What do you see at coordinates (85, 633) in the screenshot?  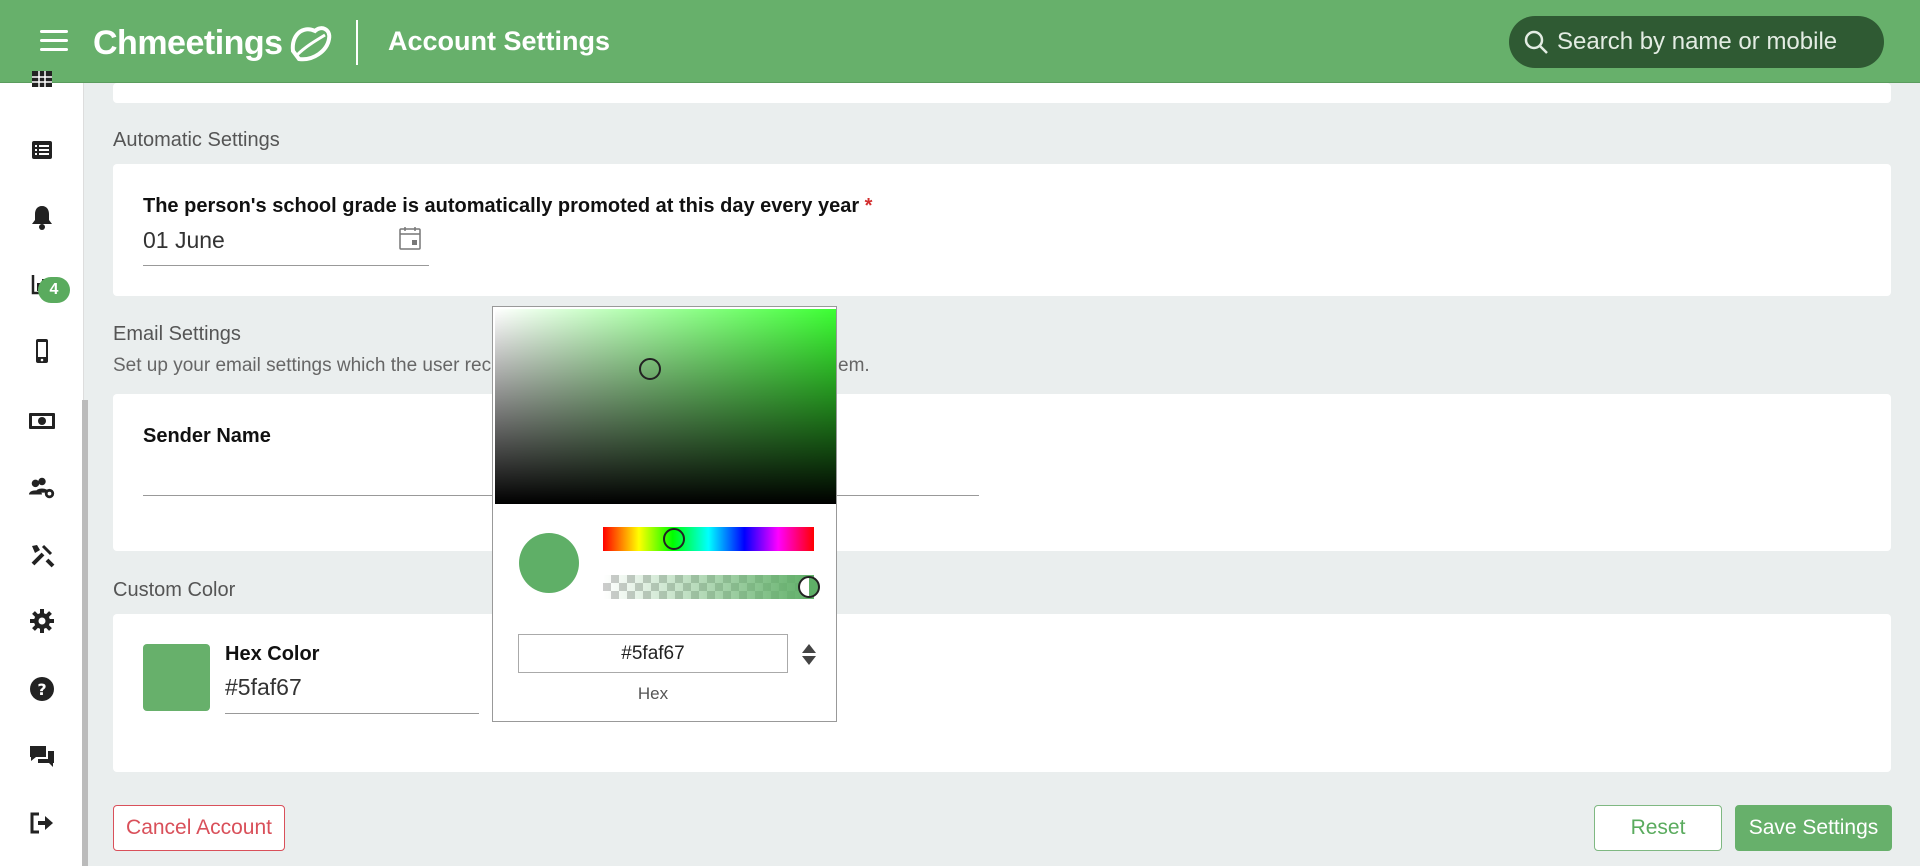 I see `sidebar-scrollbar` at bounding box center [85, 633].